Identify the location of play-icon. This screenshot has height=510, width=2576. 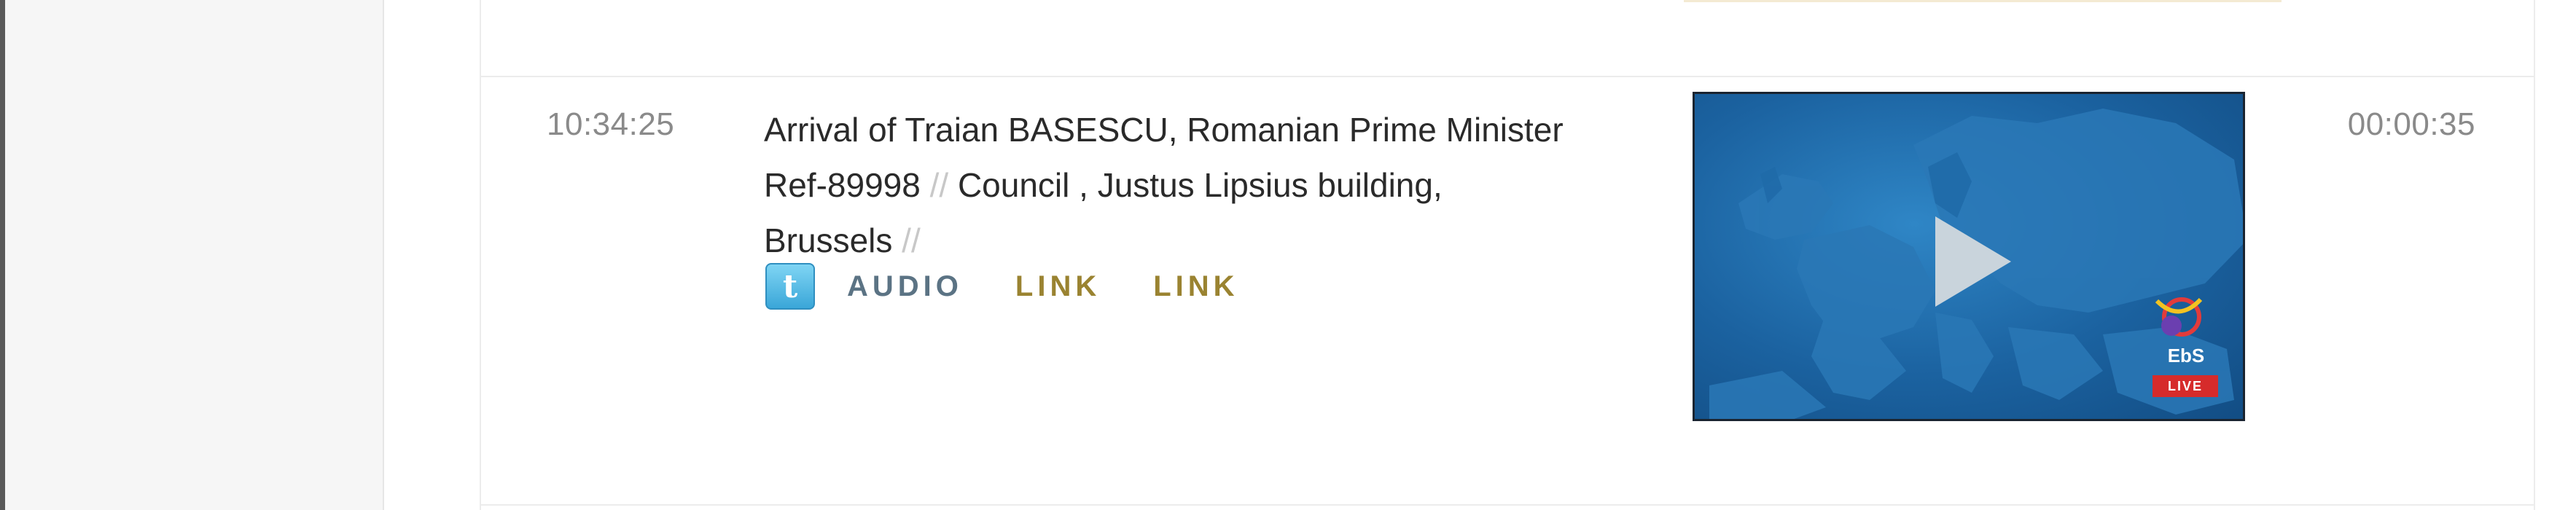
(1973, 261).